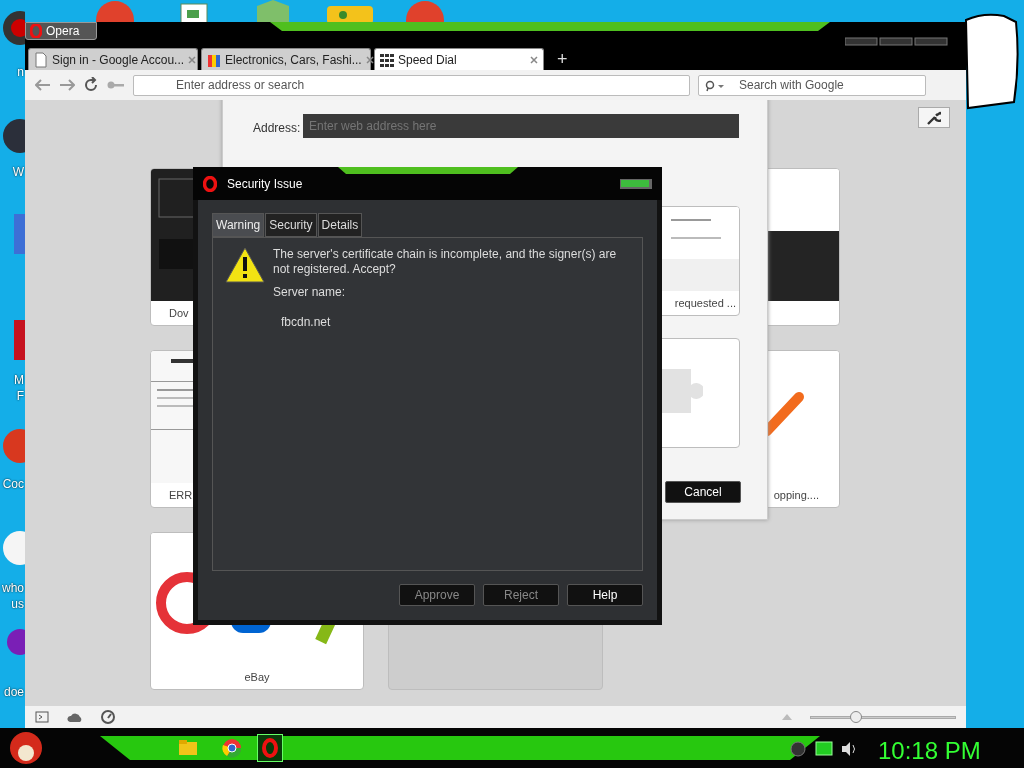 The height and width of the screenshot is (768, 1024). Describe the element at coordinates (310, 292) in the screenshot. I see `field-label: Server name:` at that location.